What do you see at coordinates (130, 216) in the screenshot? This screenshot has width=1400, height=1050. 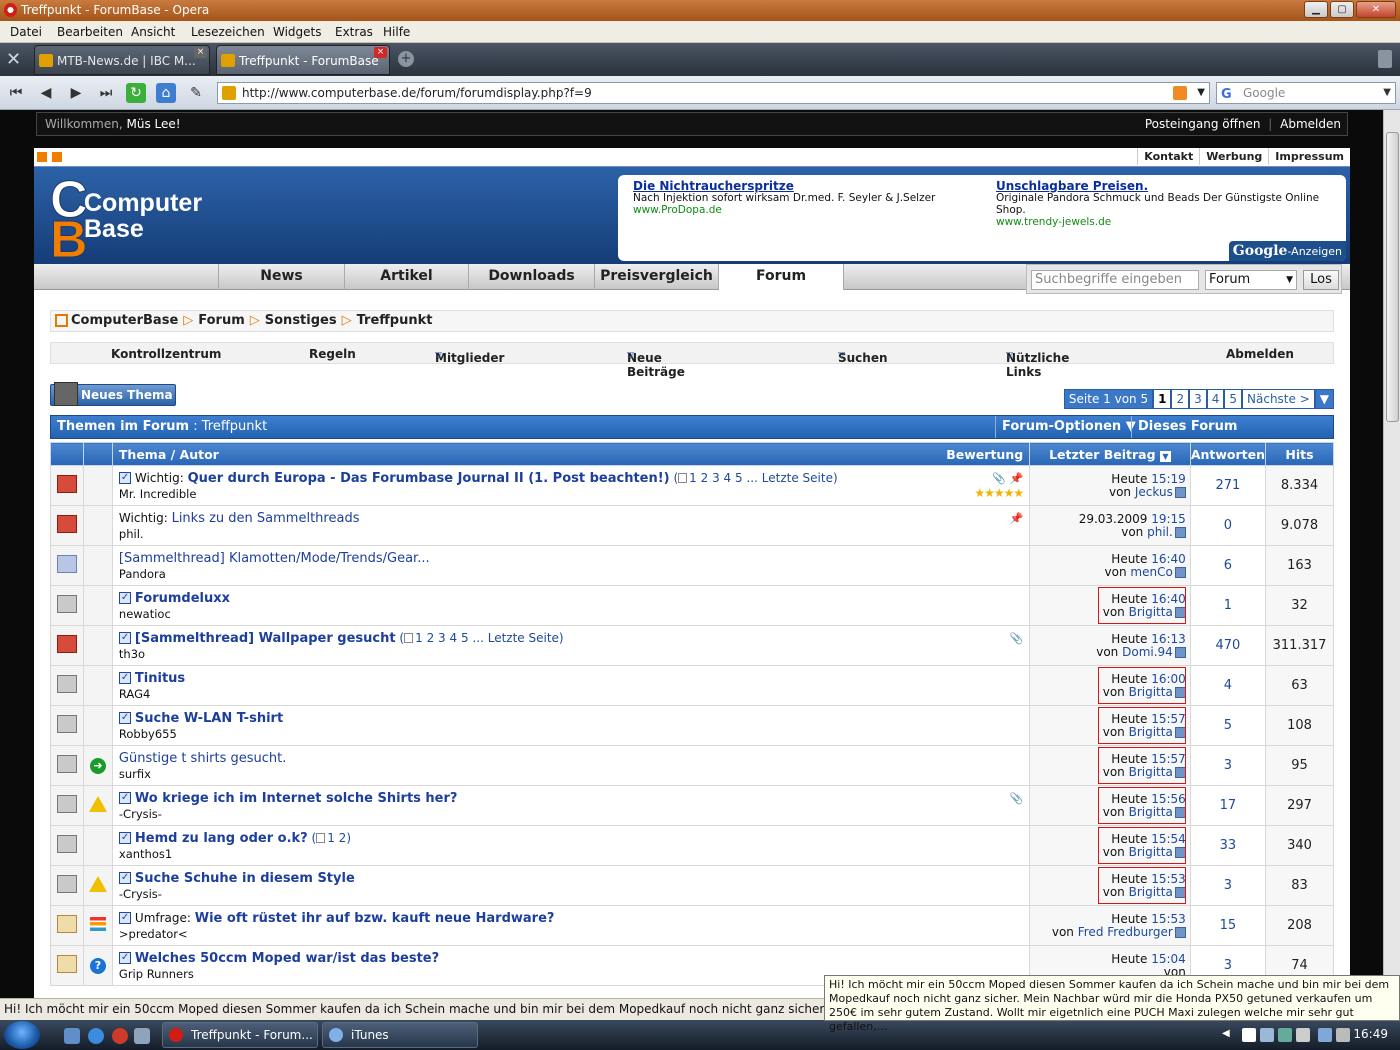 I see `computerbase-logo: C B Computer Base` at bounding box center [130, 216].